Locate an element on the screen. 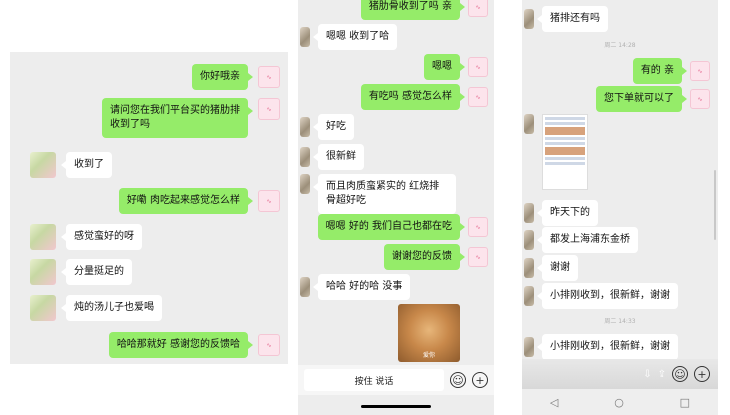 This screenshot has height=415, width=730. message-row: 有的 亲 ∿ is located at coordinates (671, 71).